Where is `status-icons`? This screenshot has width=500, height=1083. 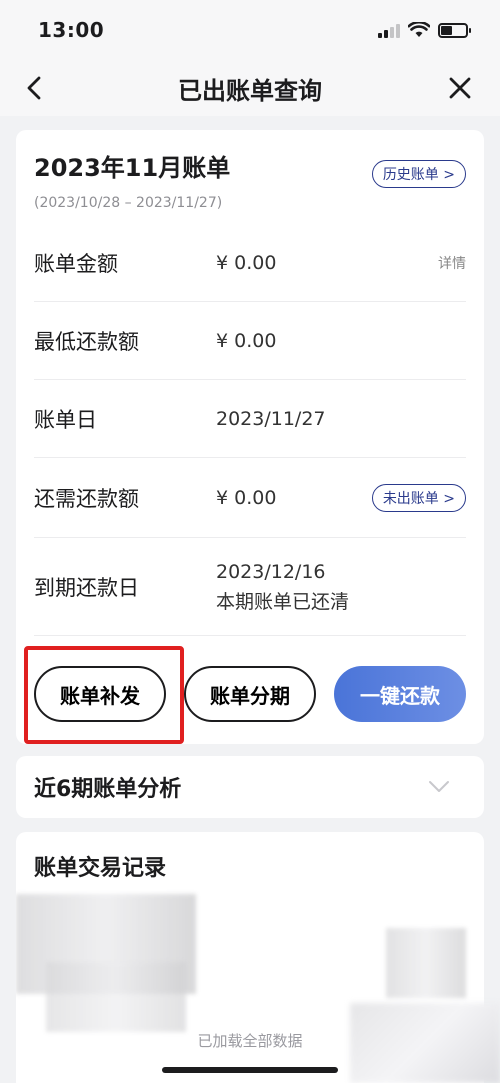 status-icons is located at coordinates (424, 30).